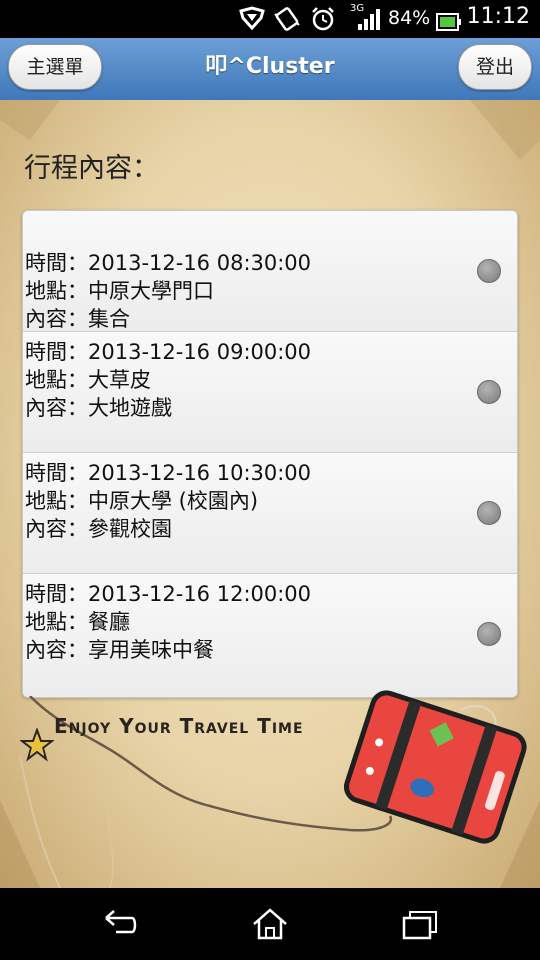  I want to click on item-place: 地點：中原大學 (校園內), so click(142, 501).